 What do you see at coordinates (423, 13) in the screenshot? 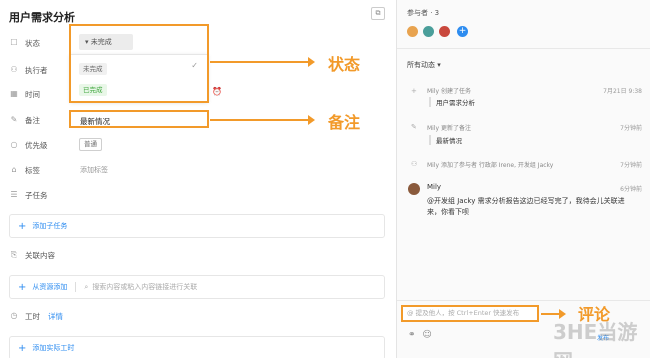
I see `participants-header: 参与者 · 3` at bounding box center [423, 13].